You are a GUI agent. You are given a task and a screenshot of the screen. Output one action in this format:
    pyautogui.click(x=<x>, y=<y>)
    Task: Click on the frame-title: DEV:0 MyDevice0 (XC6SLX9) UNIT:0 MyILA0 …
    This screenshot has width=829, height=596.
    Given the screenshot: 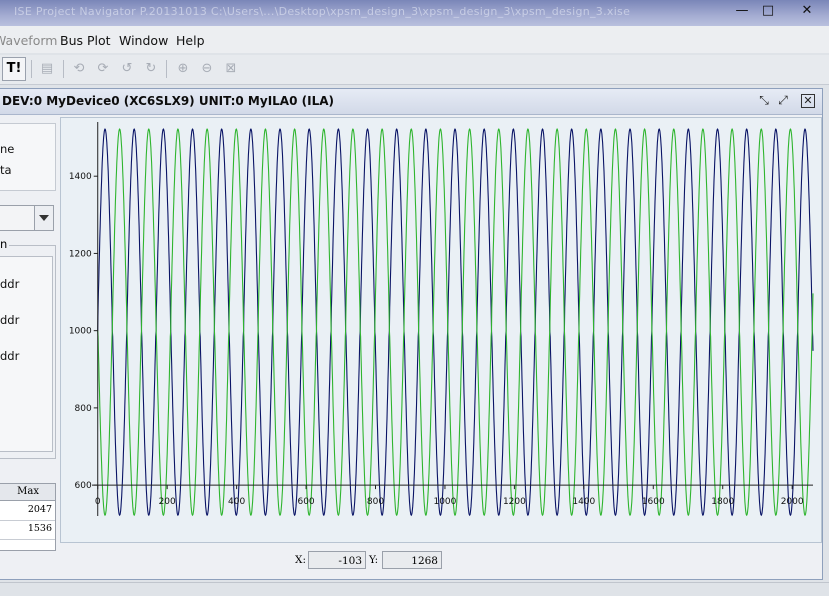 What is the action you would take?
    pyautogui.click(x=168, y=101)
    